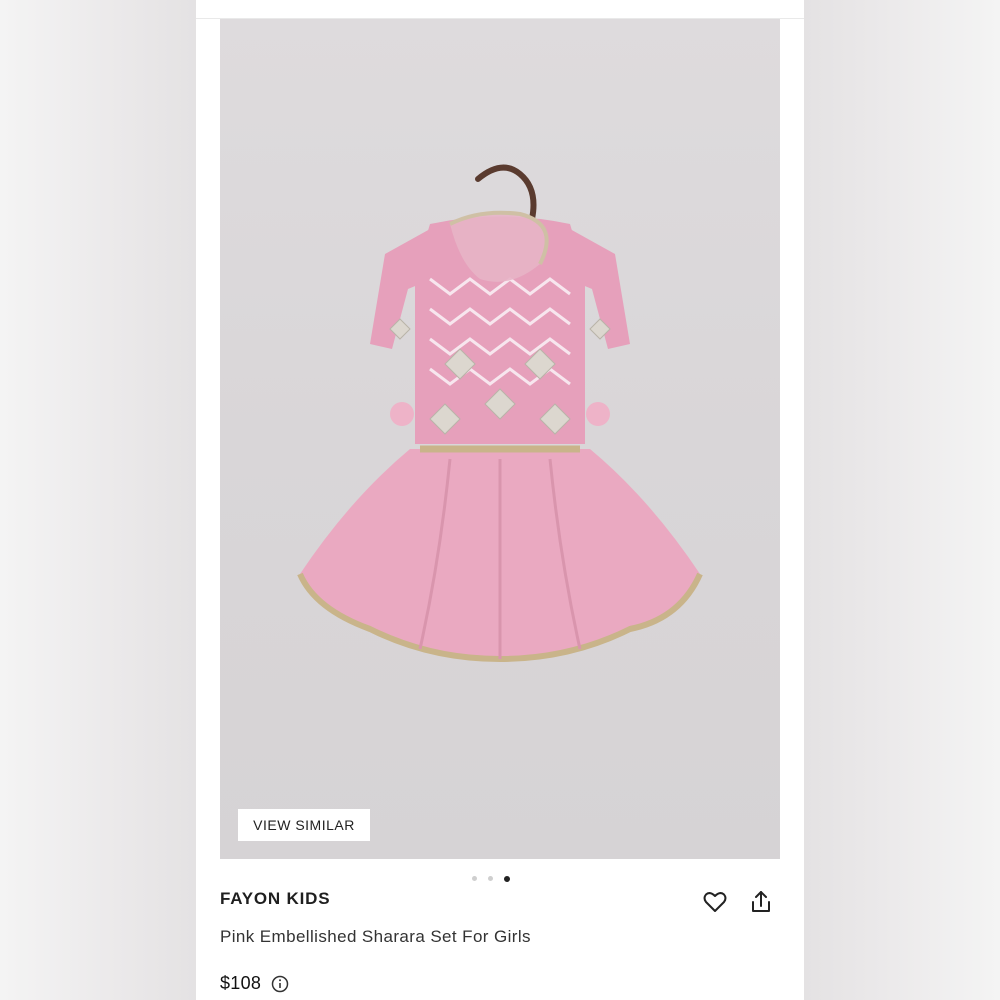 The image size is (1000, 1000). I want to click on brand-name: FAYON KIDS, so click(275, 899).